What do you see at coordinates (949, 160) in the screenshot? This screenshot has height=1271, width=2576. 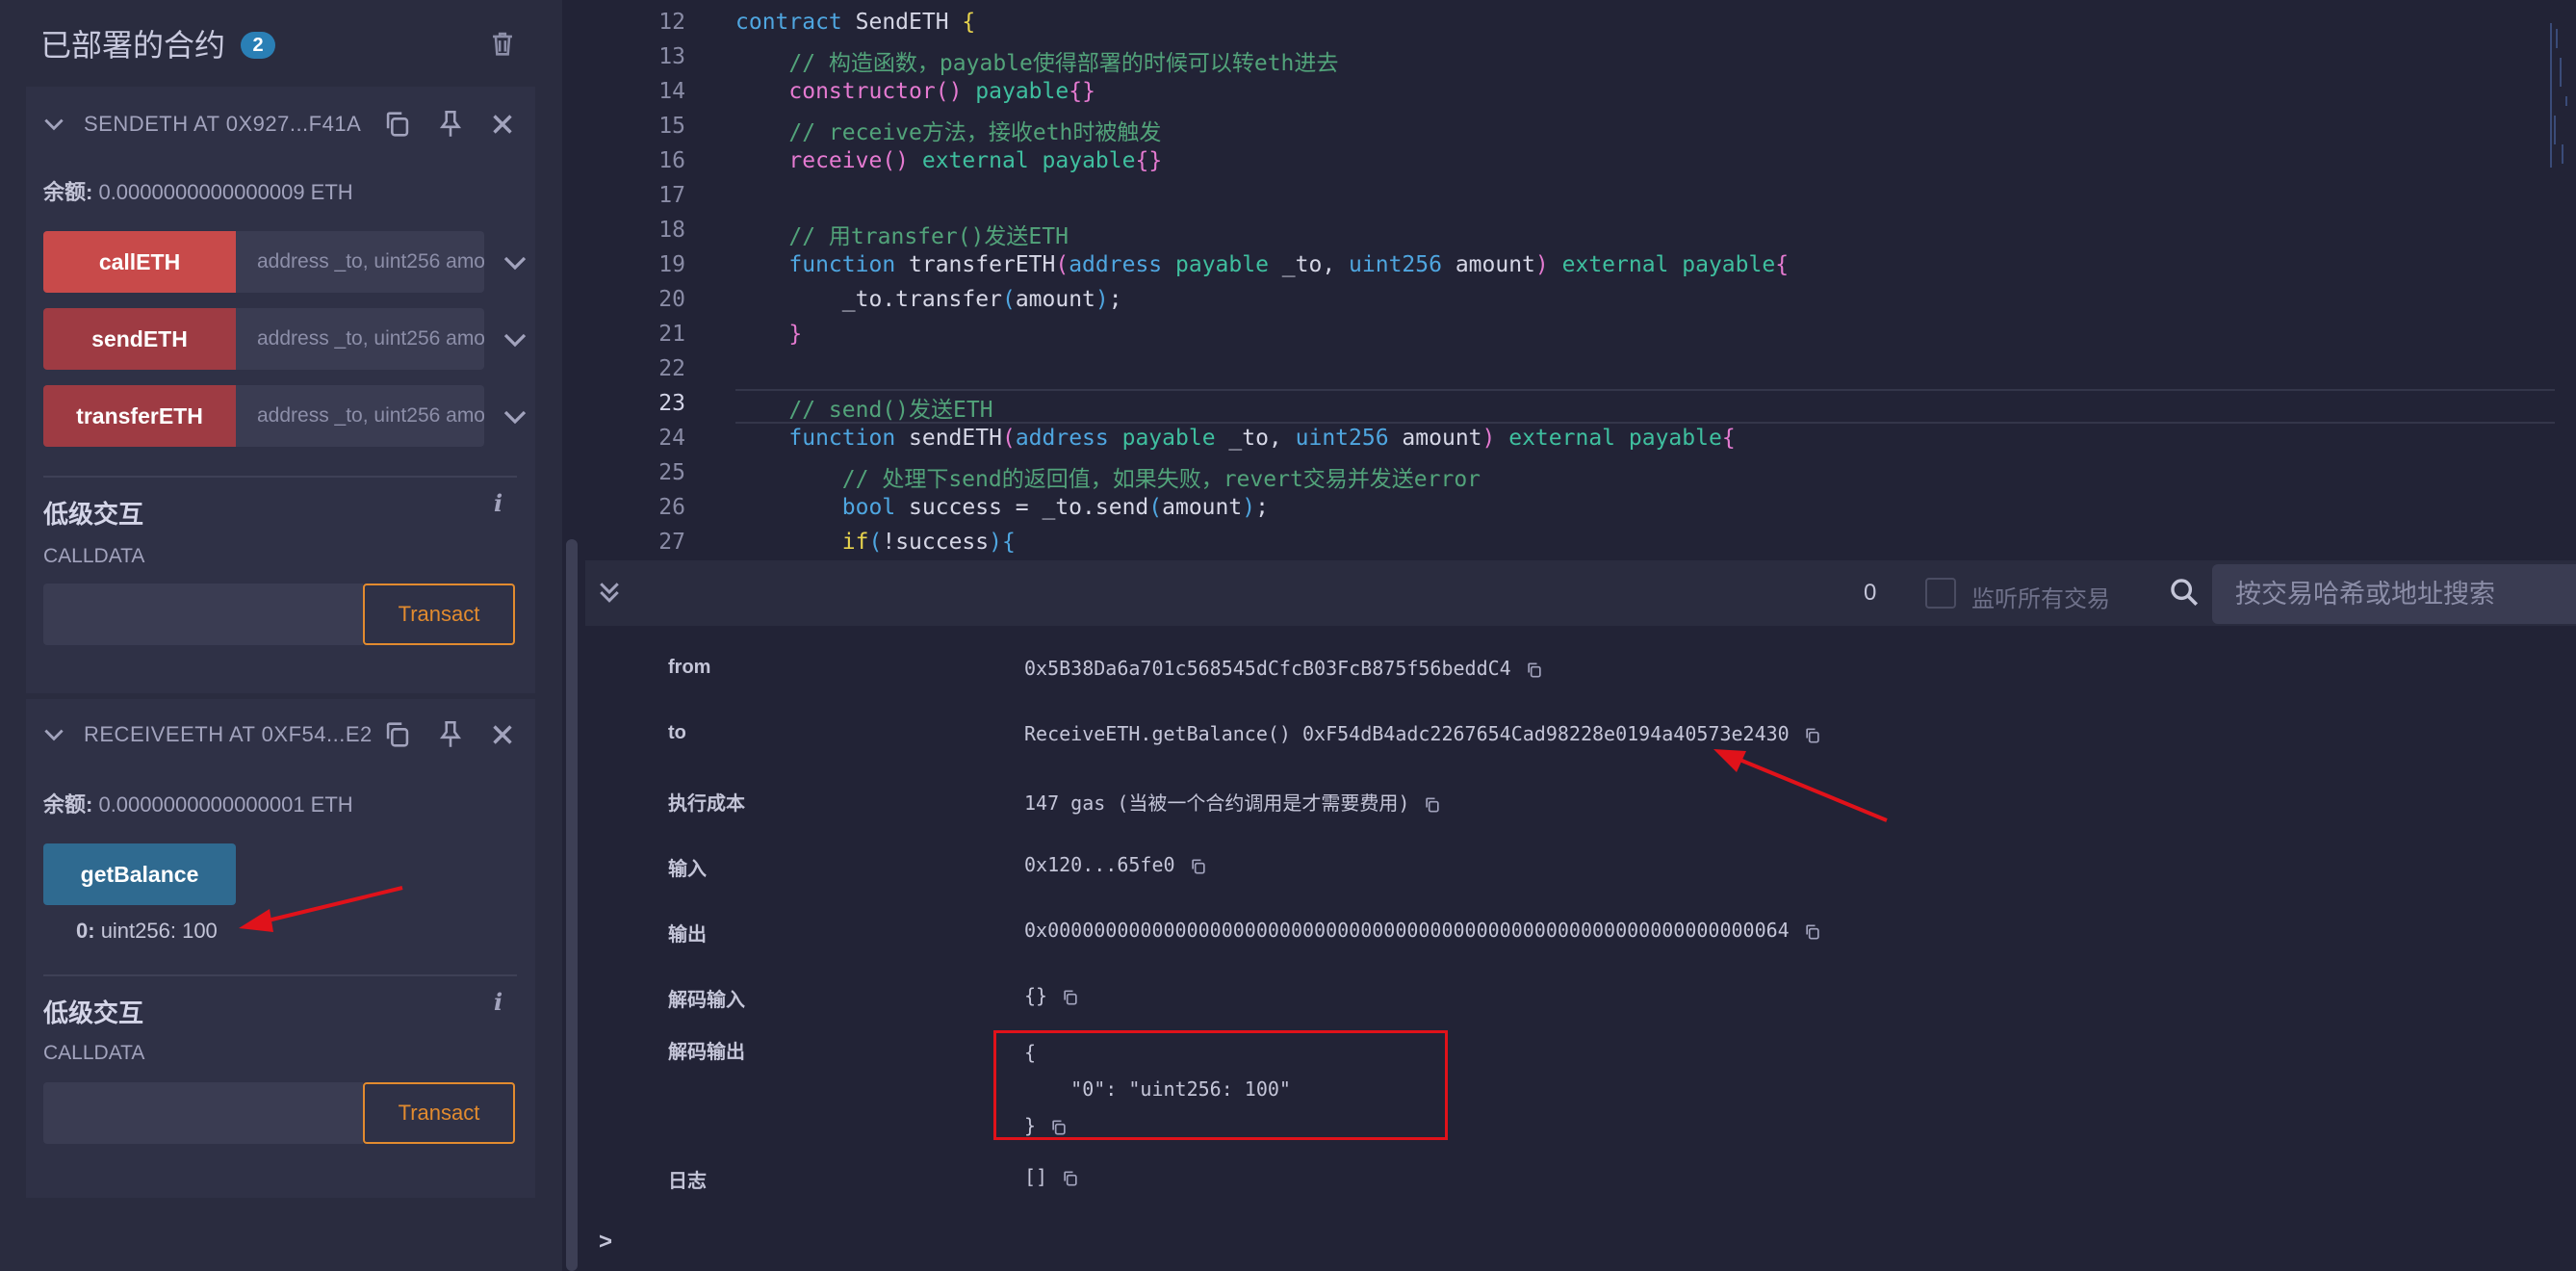 I see `code-line: receive() external payable{}` at bounding box center [949, 160].